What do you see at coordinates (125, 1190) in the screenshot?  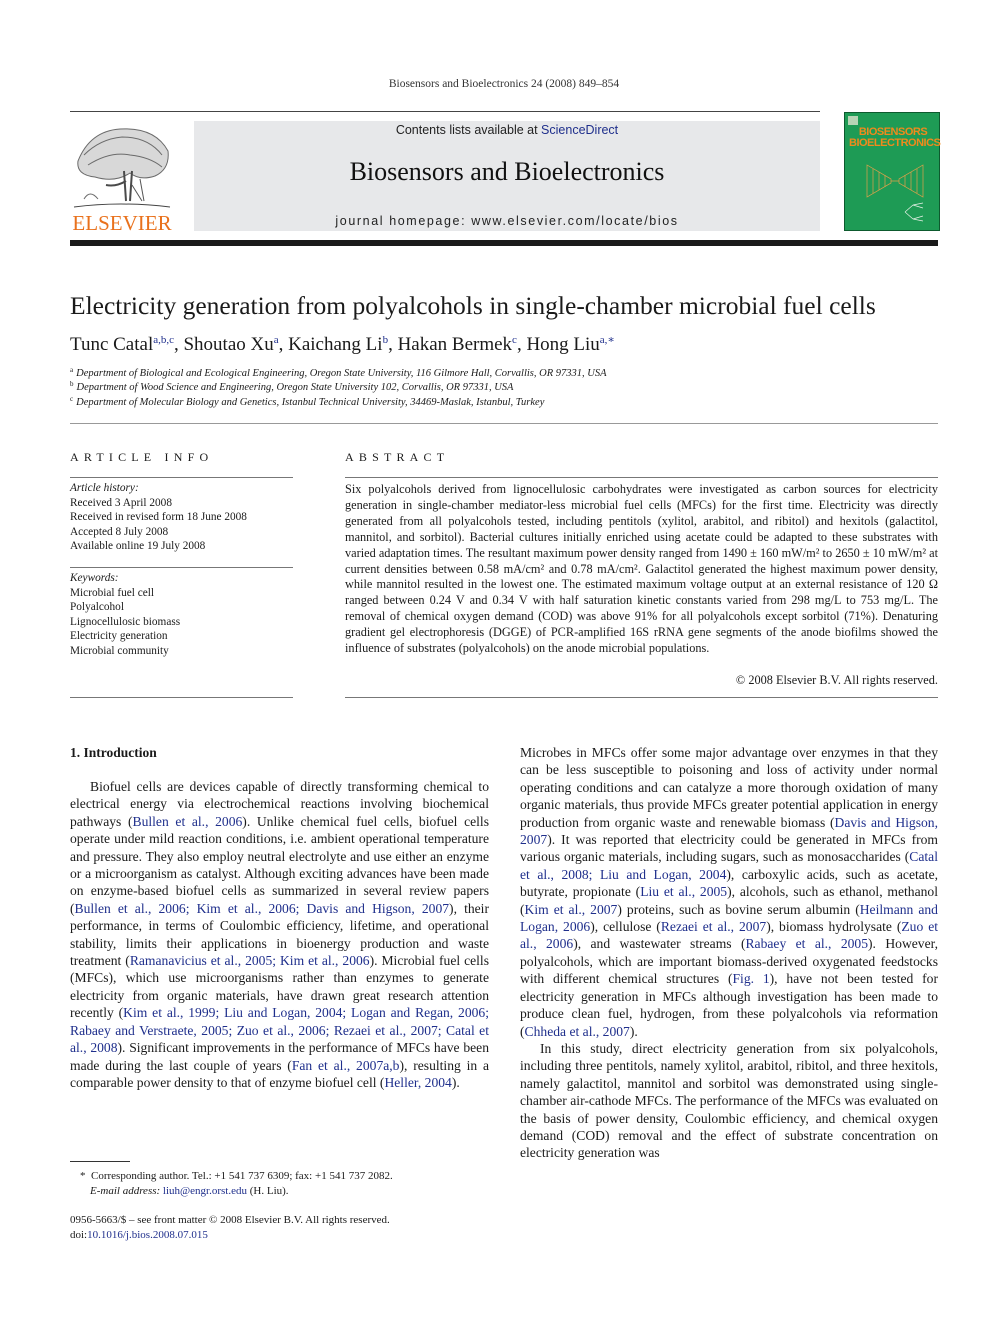 I see `email-label: E-mail address:` at bounding box center [125, 1190].